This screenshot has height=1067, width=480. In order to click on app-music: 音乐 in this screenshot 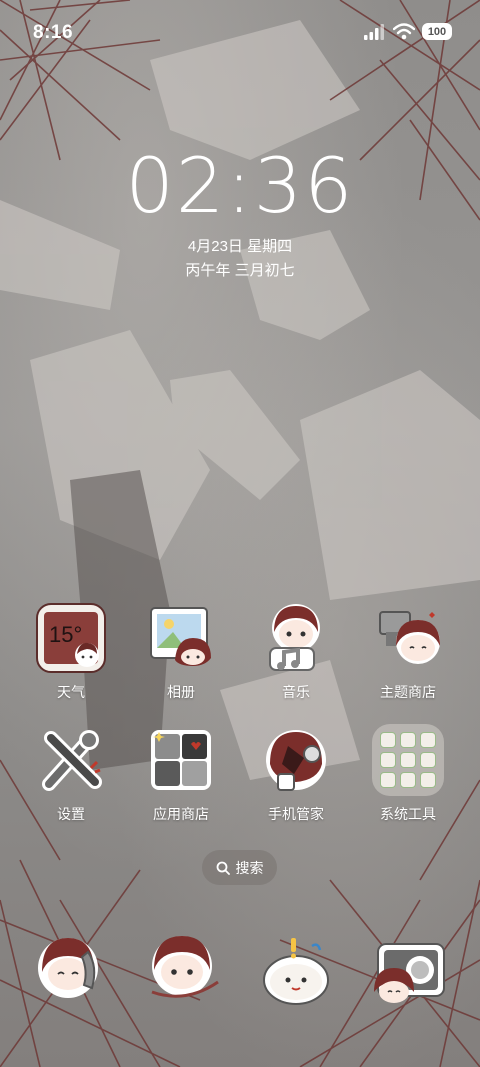, I will do `click(296, 652)`.